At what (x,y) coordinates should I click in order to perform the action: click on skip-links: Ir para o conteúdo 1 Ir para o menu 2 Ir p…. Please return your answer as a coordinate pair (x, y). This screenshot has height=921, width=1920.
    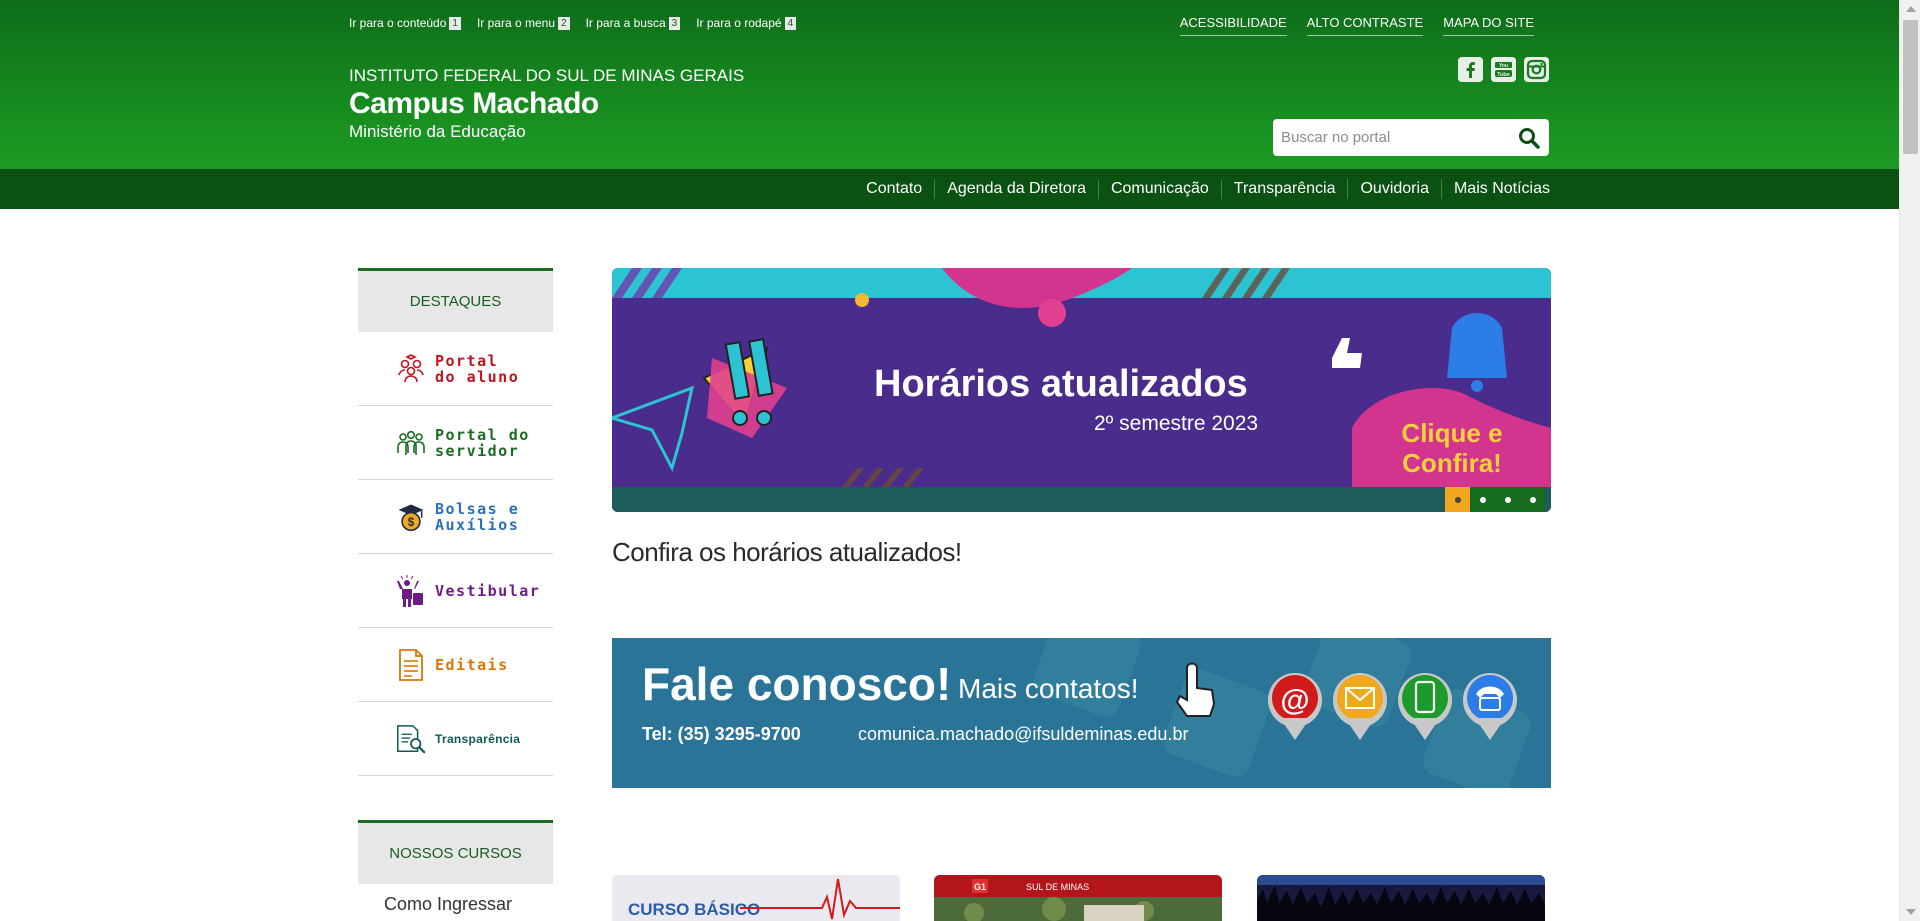
    Looking at the image, I should click on (573, 23).